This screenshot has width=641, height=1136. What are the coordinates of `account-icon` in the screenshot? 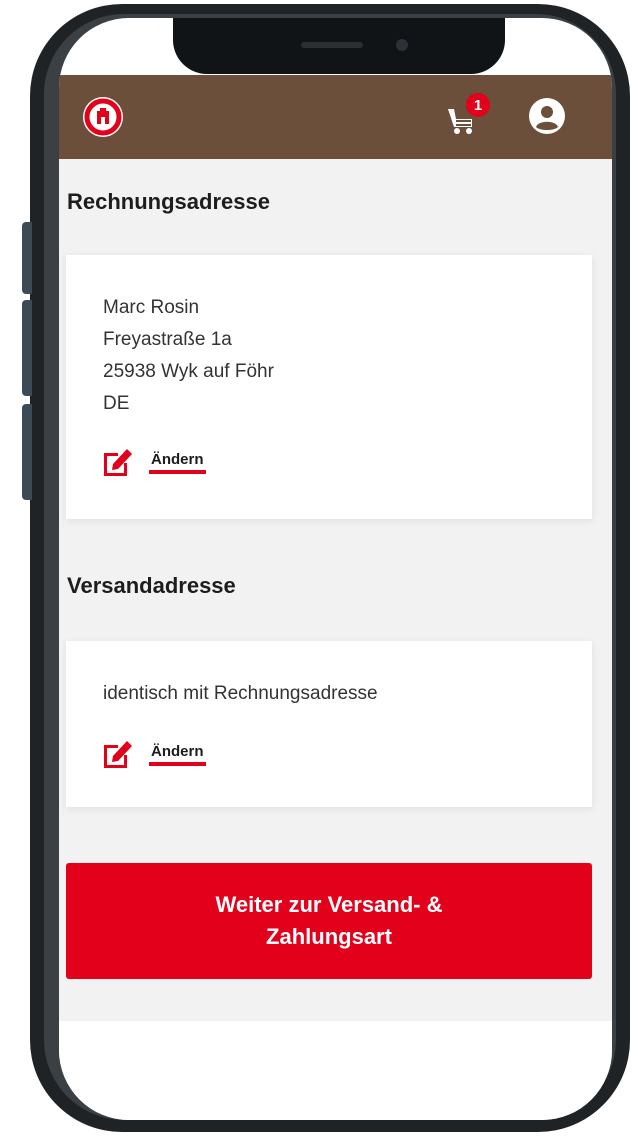 It's located at (547, 116).